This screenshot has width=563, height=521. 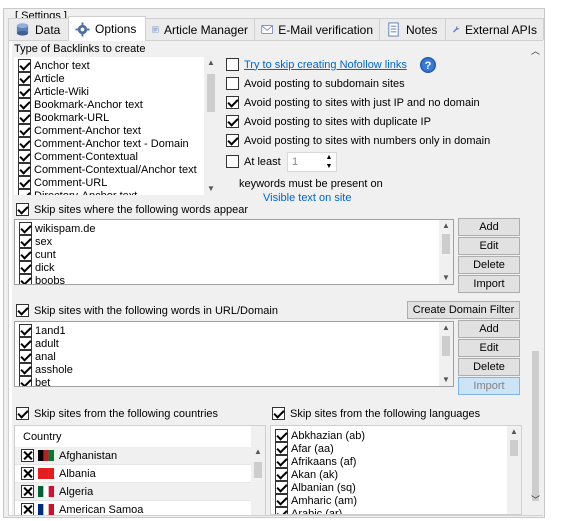 What do you see at coordinates (320, 461) in the screenshot?
I see `language-item: Afrikaans (af)` at bounding box center [320, 461].